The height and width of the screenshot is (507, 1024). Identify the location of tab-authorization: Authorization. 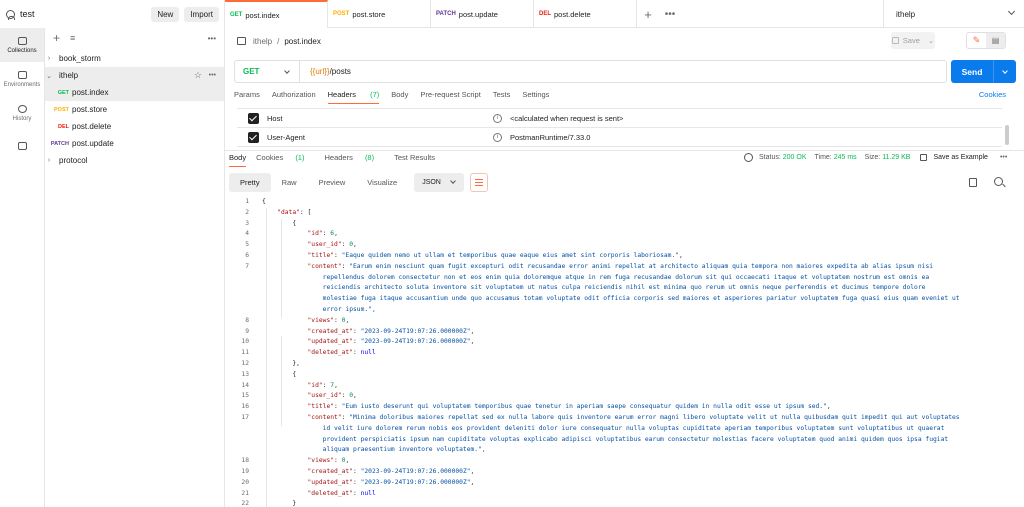
(294, 96).